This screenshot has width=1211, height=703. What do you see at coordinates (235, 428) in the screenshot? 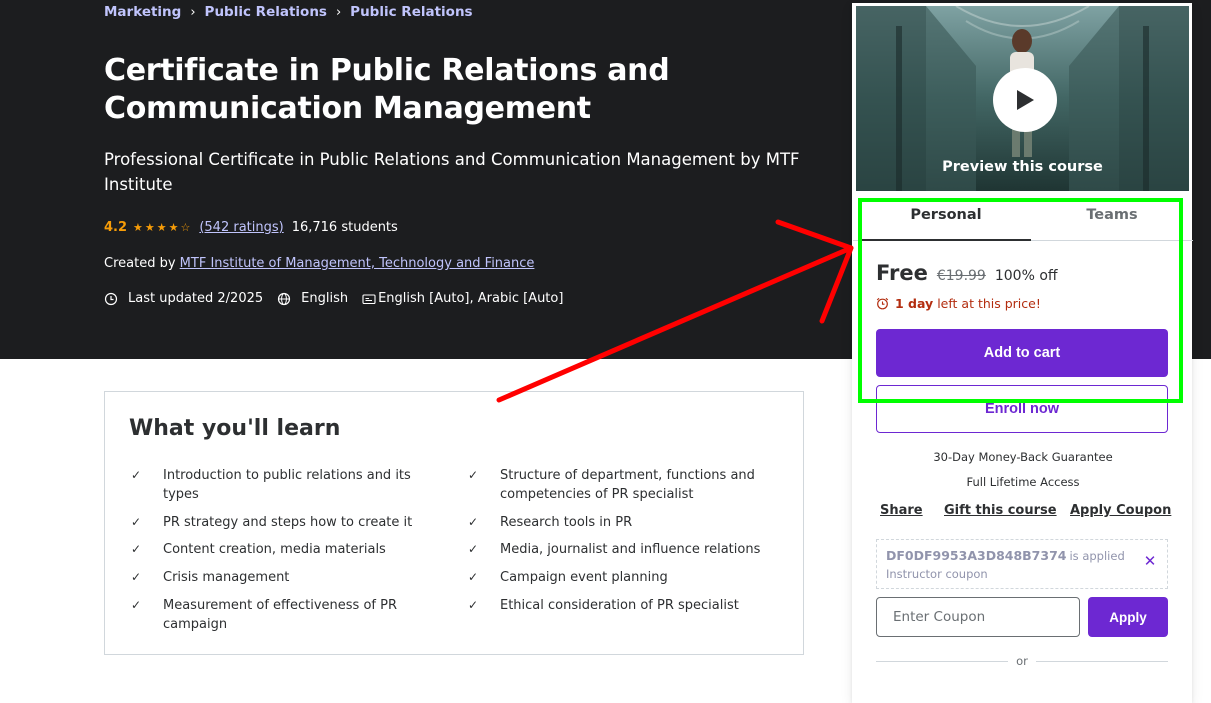
I see `learn-title: What you'll learn` at bounding box center [235, 428].